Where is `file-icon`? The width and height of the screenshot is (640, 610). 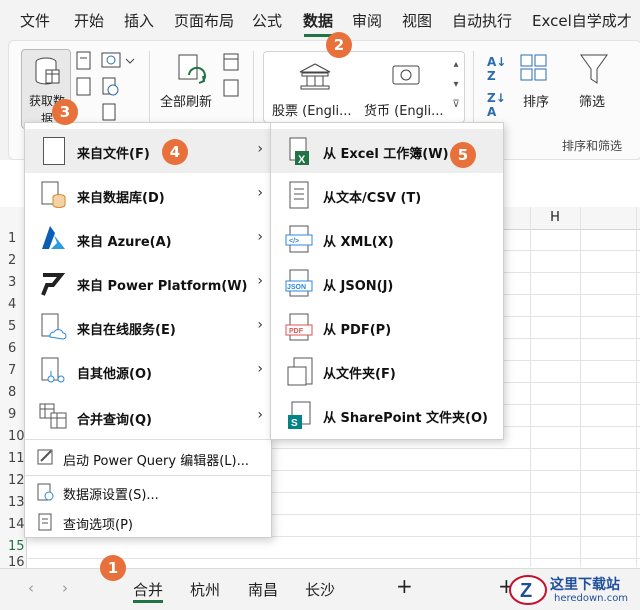 file-icon is located at coordinates (54, 151).